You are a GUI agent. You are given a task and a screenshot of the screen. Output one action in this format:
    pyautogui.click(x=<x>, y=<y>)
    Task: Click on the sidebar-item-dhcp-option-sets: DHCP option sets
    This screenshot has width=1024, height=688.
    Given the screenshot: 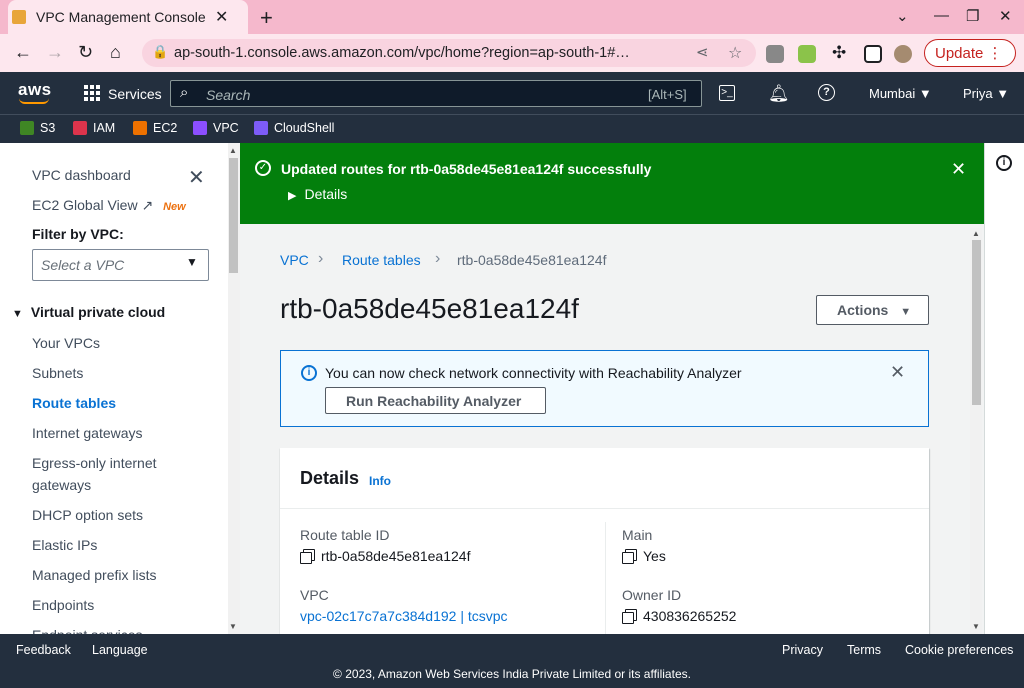 What is the action you would take?
    pyautogui.click(x=87, y=515)
    